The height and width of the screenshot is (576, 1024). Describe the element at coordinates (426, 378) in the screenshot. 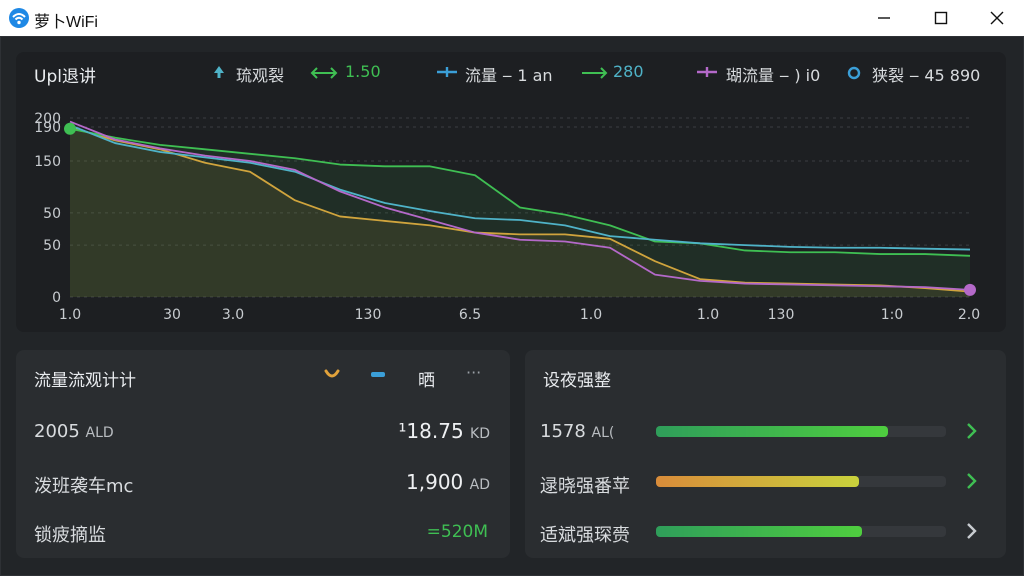

I see `stats-header-text: 晒` at that location.